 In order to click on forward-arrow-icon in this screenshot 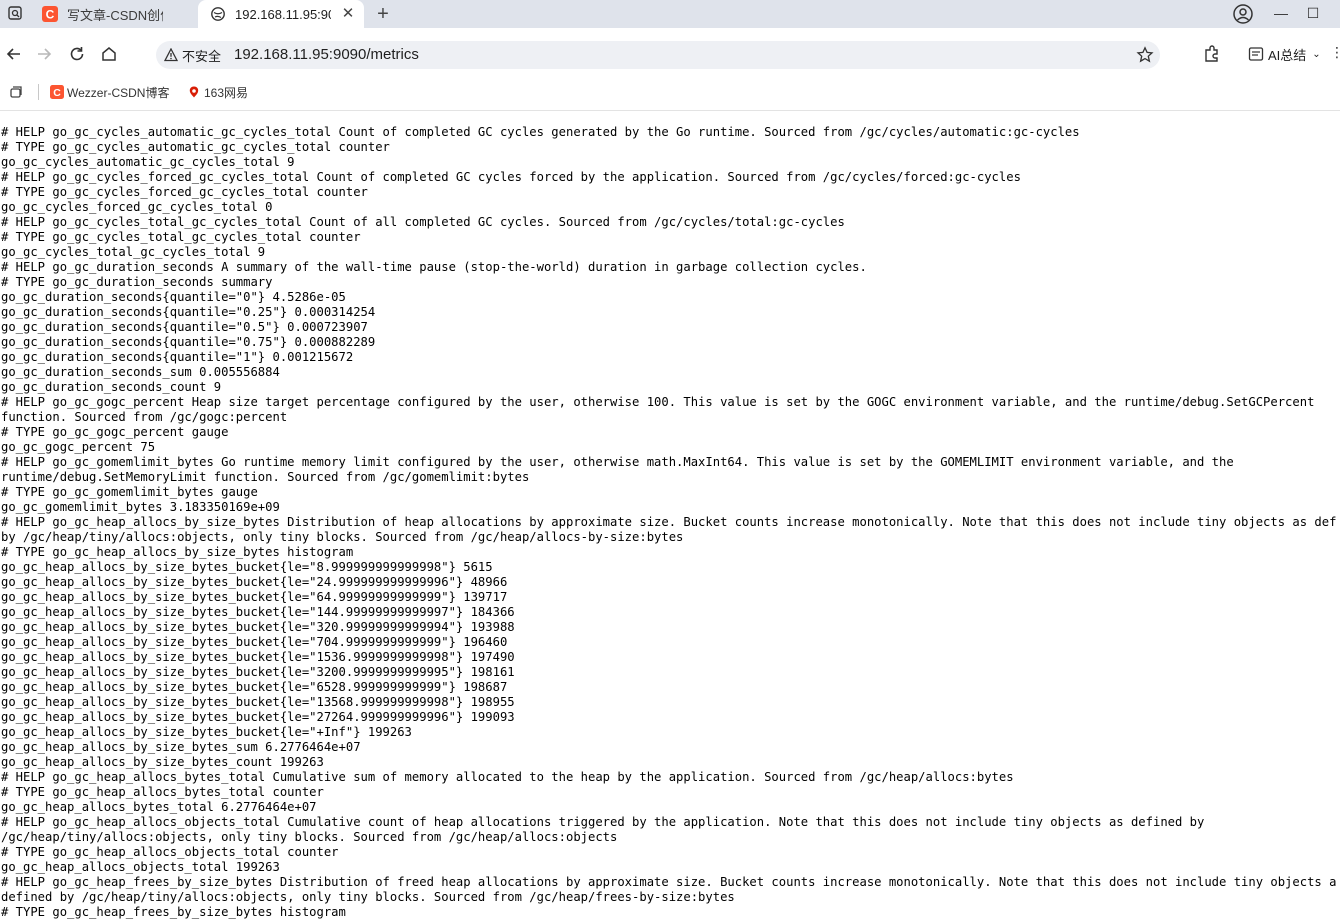, I will do `click(45, 54)`.